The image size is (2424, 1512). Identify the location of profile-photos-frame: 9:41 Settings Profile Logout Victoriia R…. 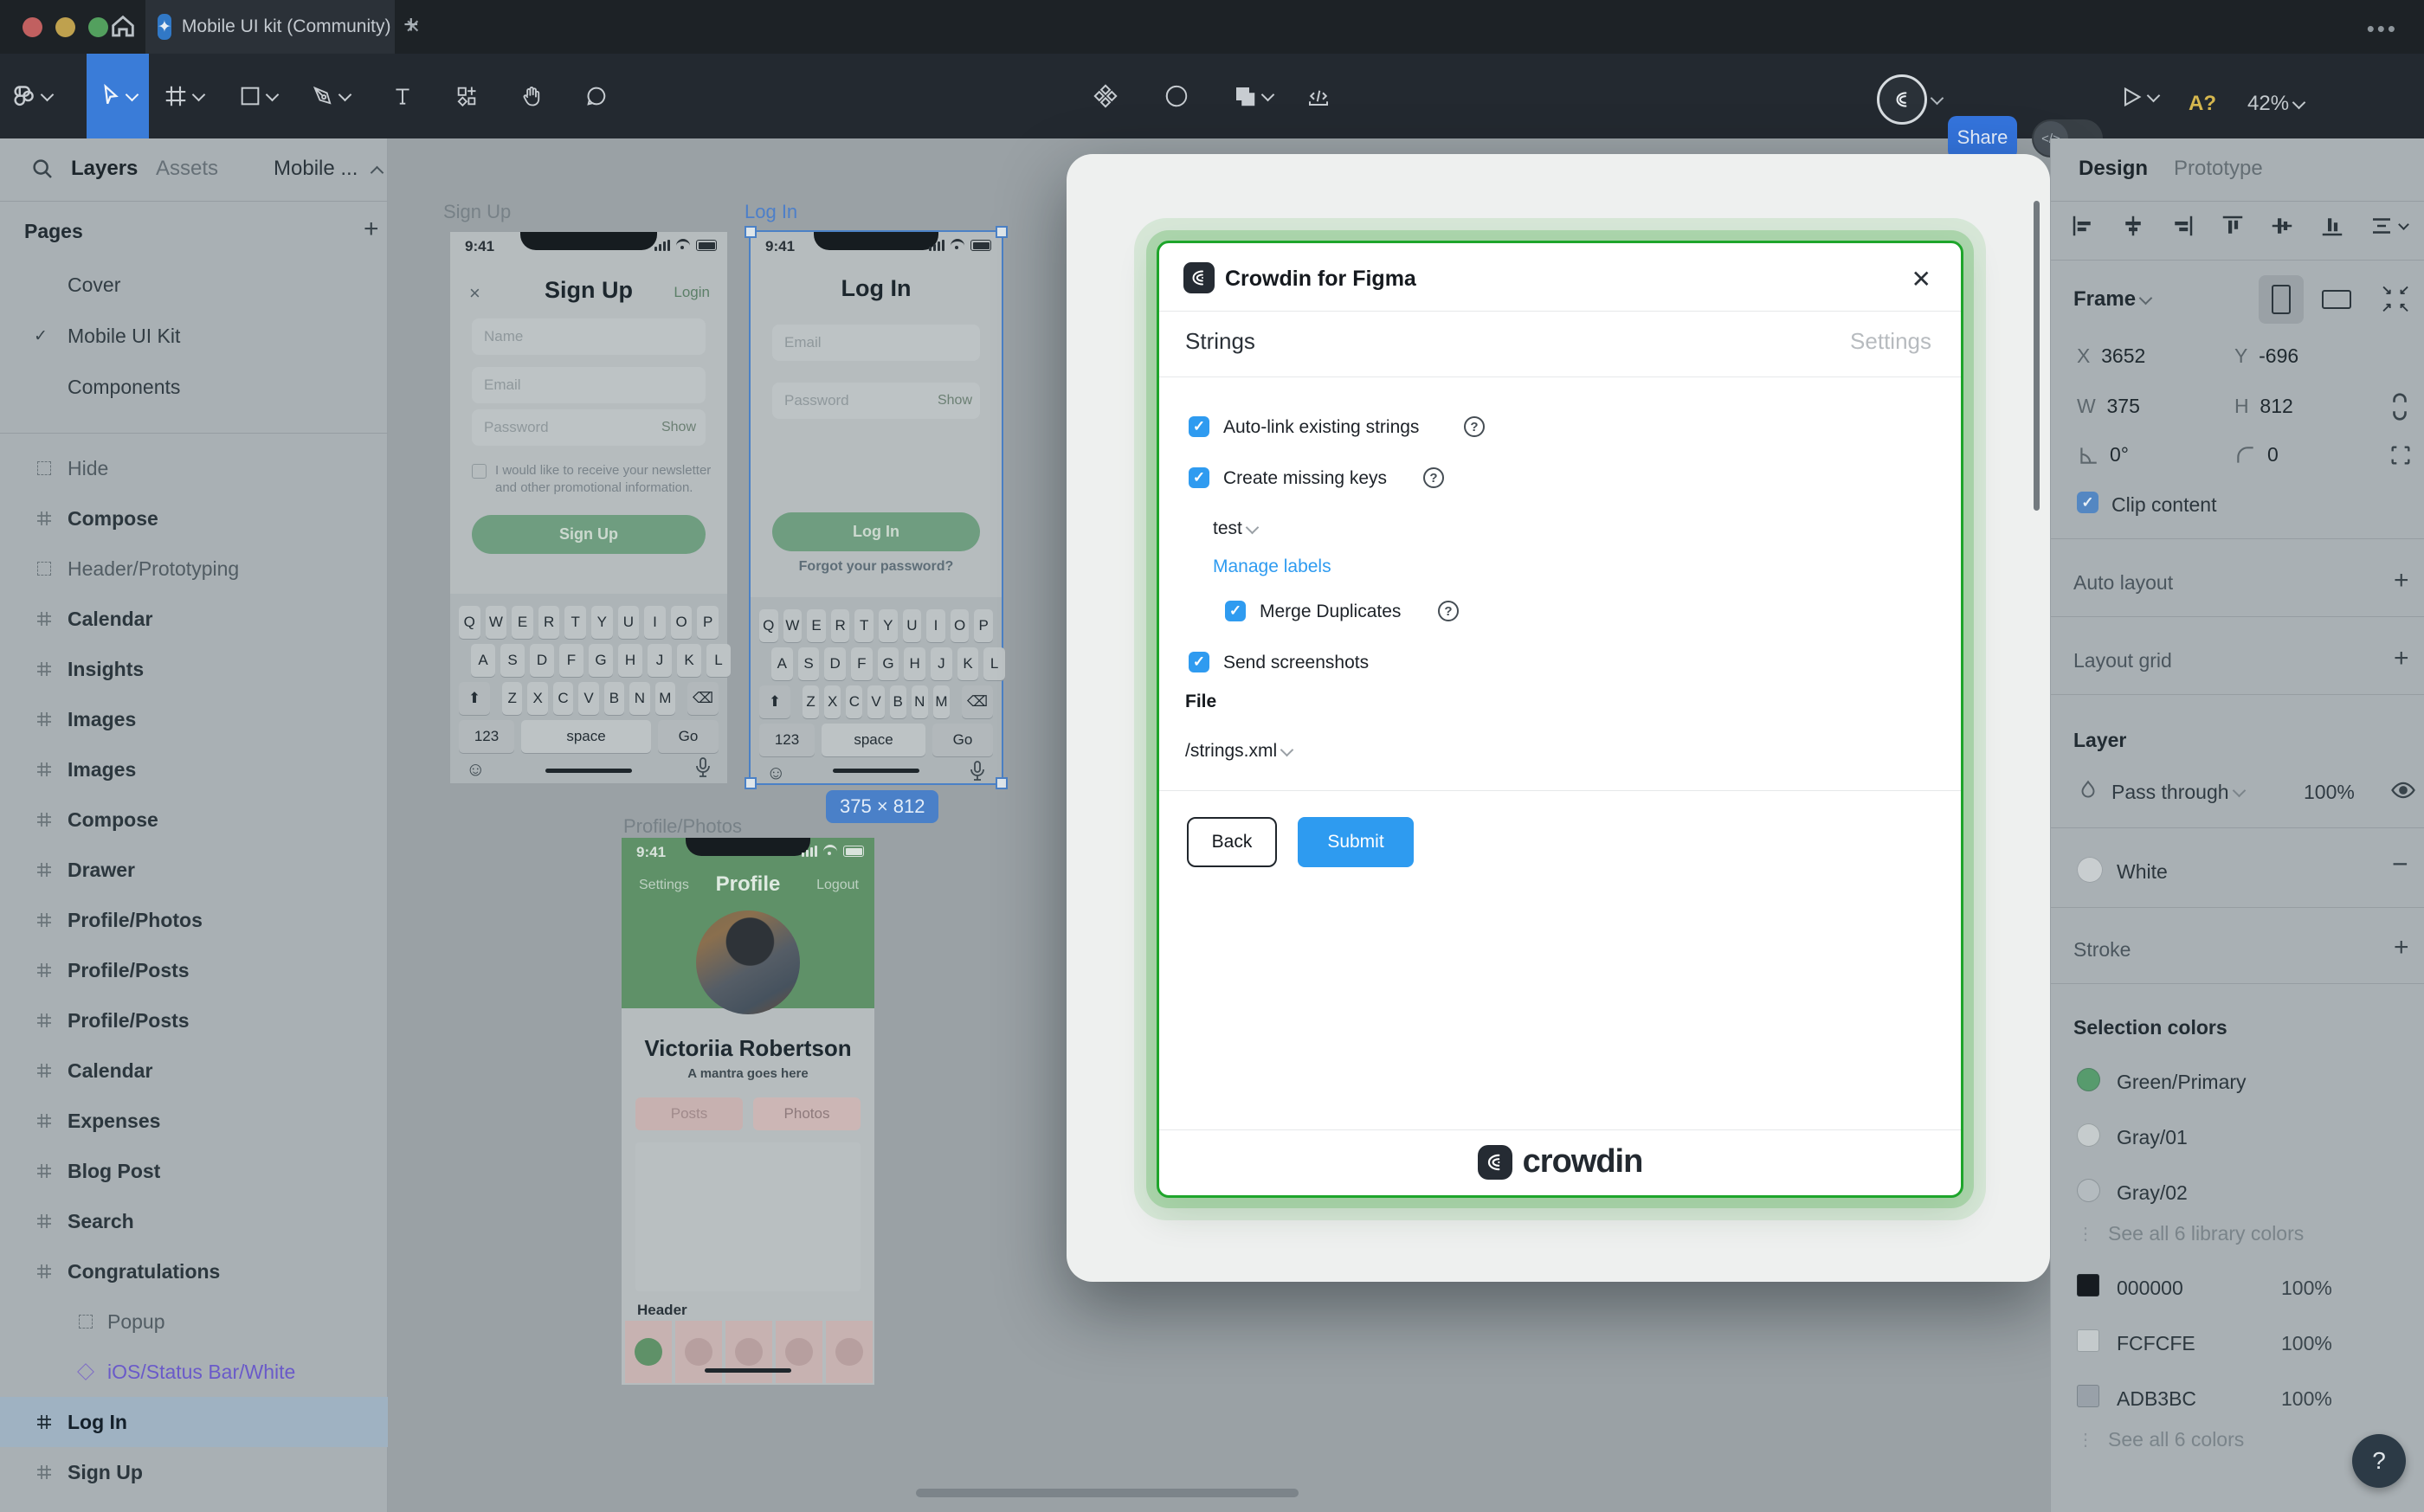
(748, 1111).